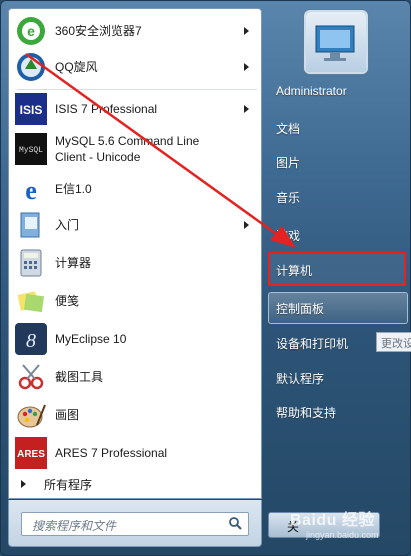 This screenshot has width=411, height=556. What do you see at coordinates (332, 520) in the screenshot?
I see `watermark-logo: Baidu 经验` at bounding box center [332, 520].